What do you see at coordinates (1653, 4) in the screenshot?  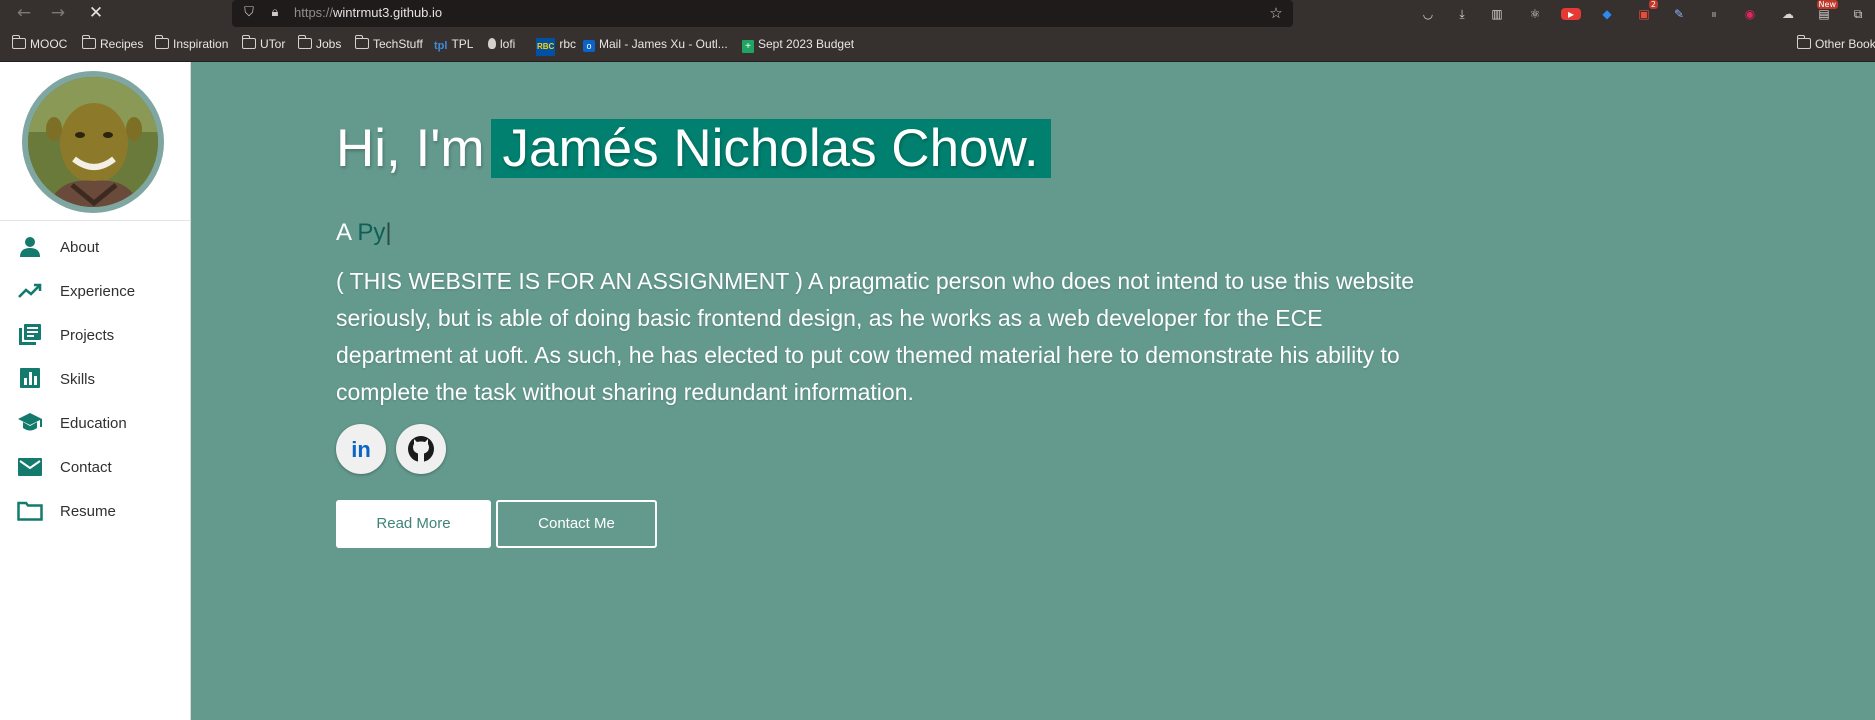 I see `notification-count-badge: 2` at bounding box center [1653, 4].